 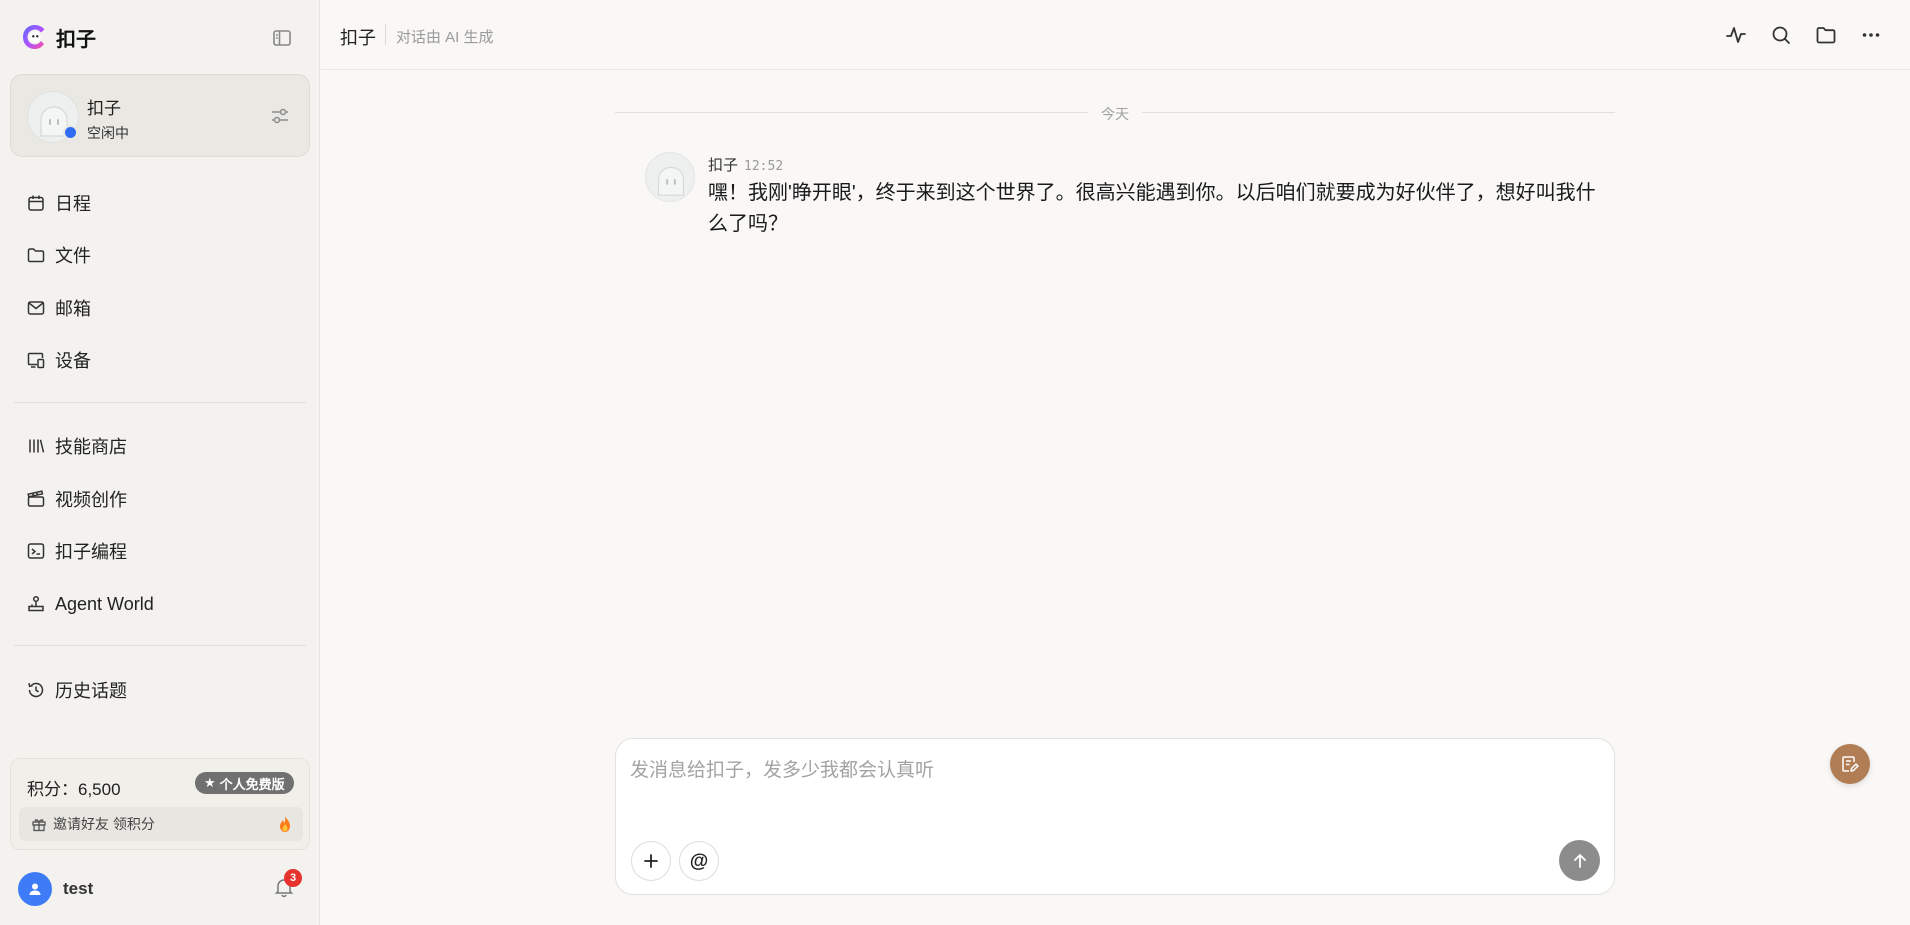 What do you see at coordinates (160, 115) in the screenshot?
I see `agent-card: 扣子 空闲中` at bounding box center [160, 115].